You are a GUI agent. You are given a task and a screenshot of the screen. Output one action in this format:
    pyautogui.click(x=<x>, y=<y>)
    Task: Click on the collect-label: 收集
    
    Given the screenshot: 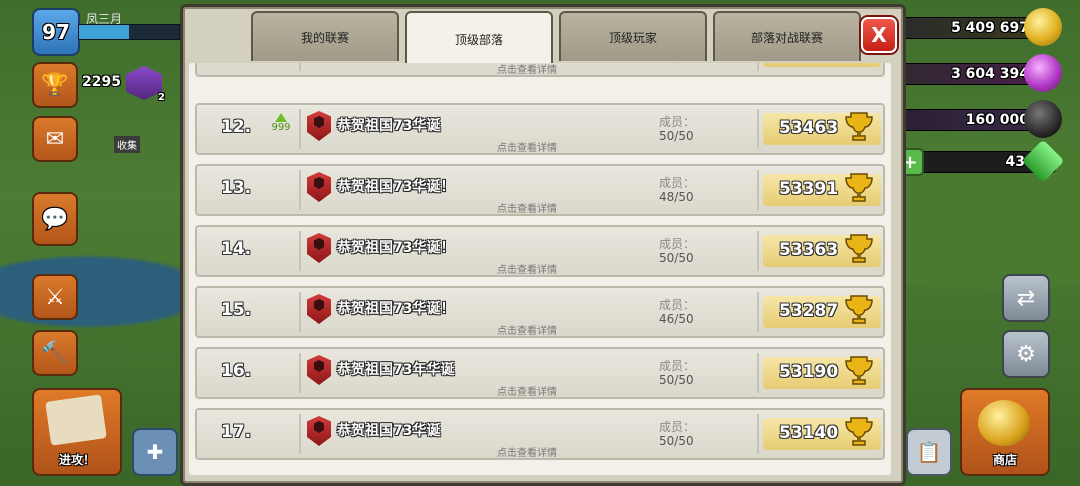 What is the action you would take?
    pyautogui.click(x=127, y=144)
    